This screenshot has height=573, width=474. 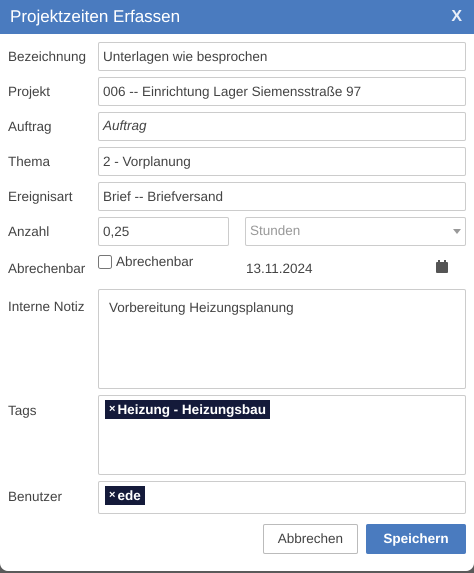 I want to click on field-label: Anzahl, so click(x=29, y=232).